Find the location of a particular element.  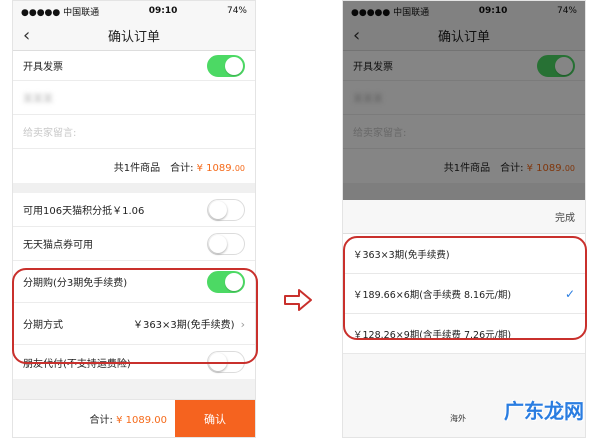

bottom-bar: 合计: ¥ 1089.00 确认 is located at coordinates (134, 418).